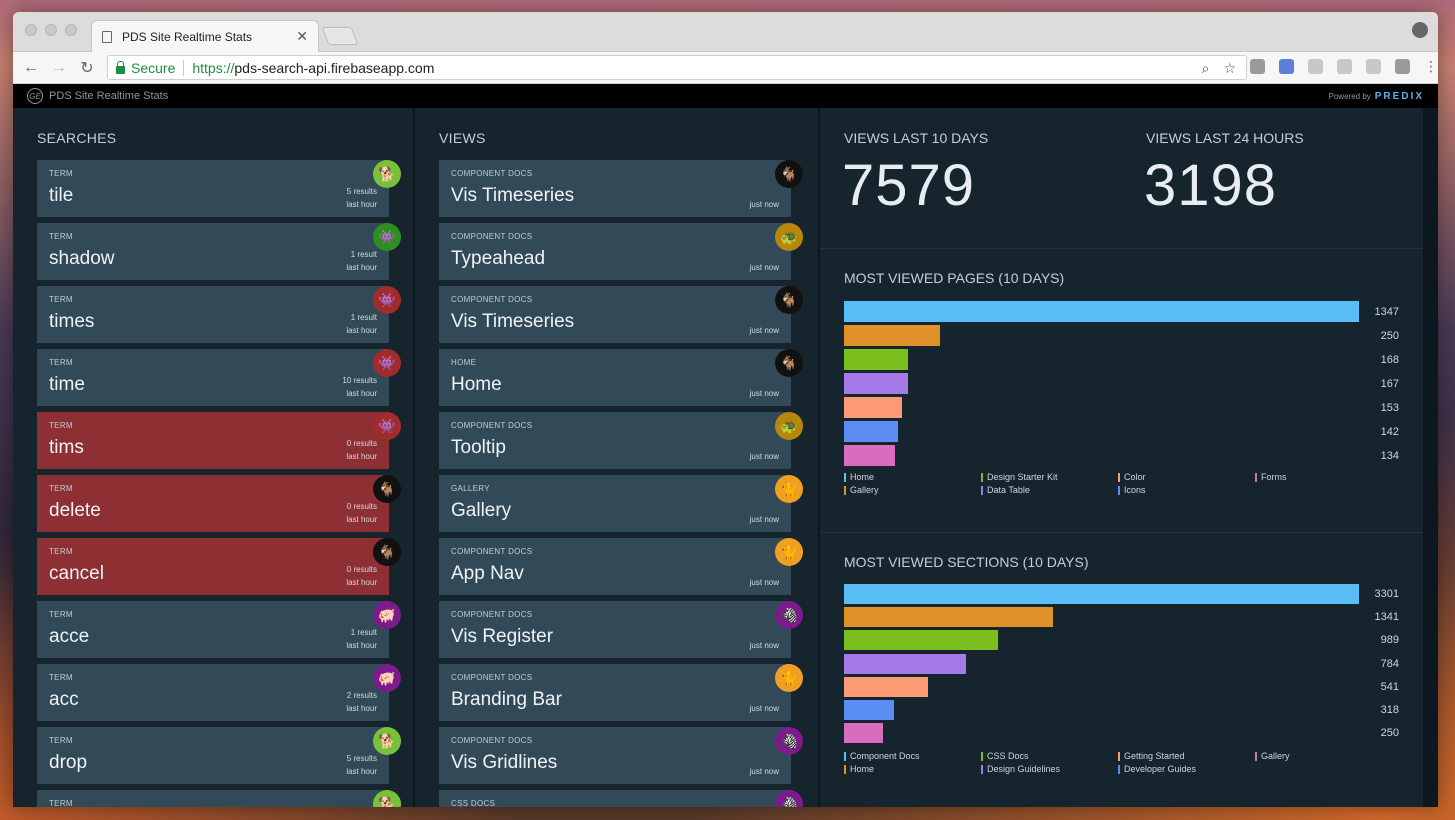  I want to click on reload-icon: ↻, so click(87, 68).